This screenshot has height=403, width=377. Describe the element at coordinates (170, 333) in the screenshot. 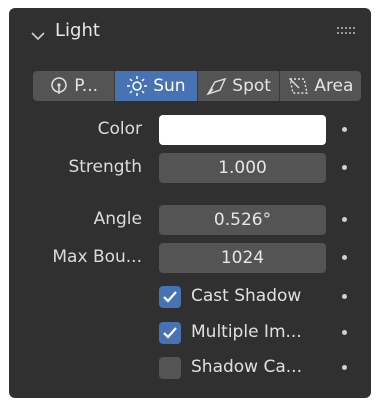

I see `multiple-importance-checkbox` at that location.